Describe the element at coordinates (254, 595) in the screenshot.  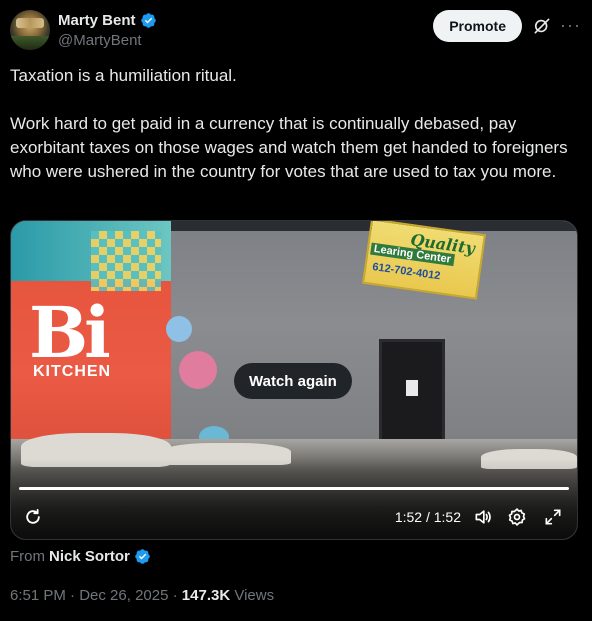
I see `views-label: Views` at that location.